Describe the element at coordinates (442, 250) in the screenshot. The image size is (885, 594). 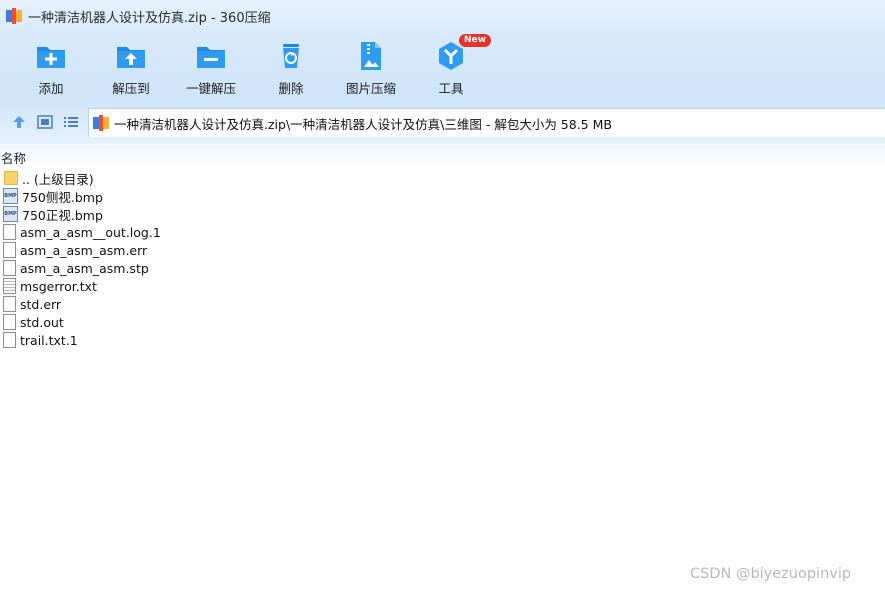
I see `list-item: asm_a_asm_asm.err` at that location.